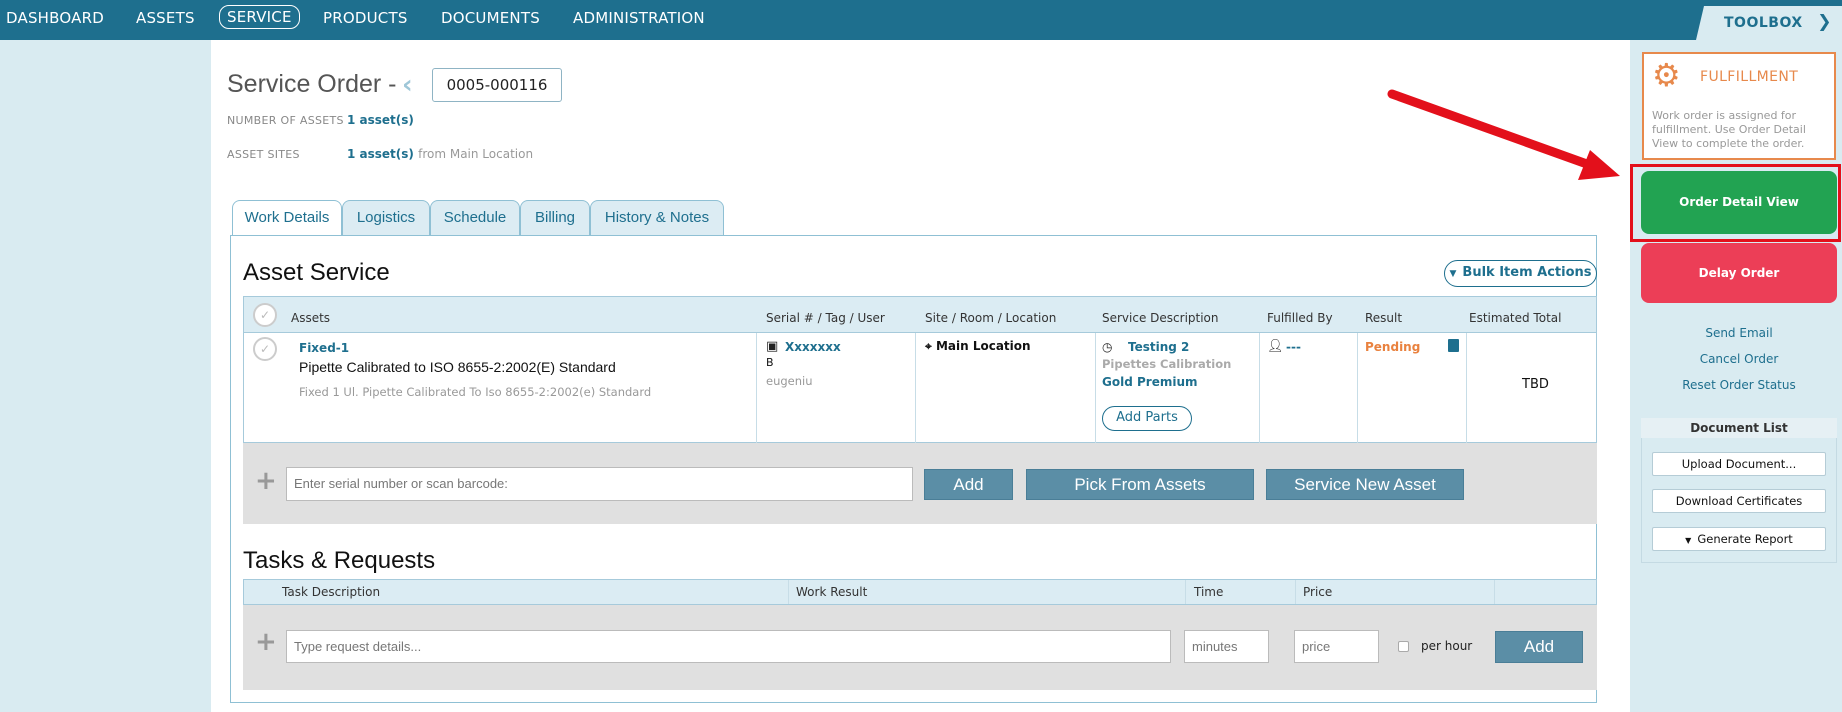 The image size is (1842, 712). I want to click on col-time: Time, so click(1209, 592).